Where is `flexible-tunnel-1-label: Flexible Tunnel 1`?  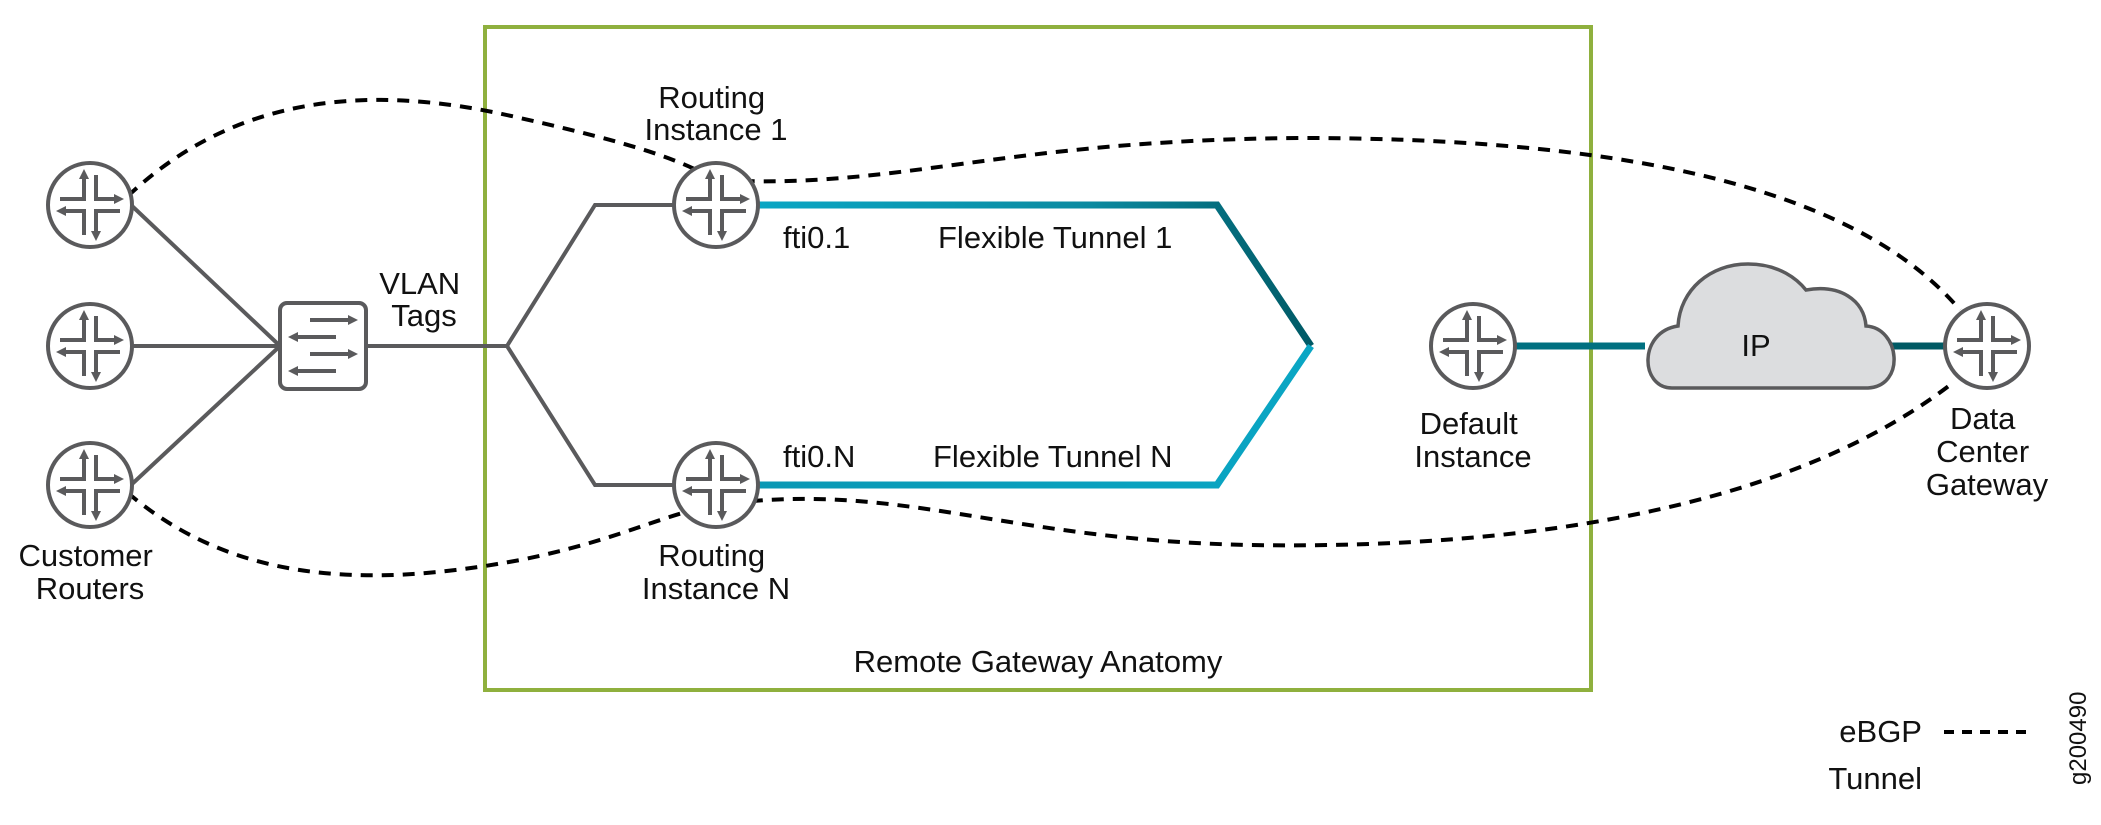 flexible-tunnel-1-label: Flexible Tunnel 1 is located at coordinates (1055, 237).